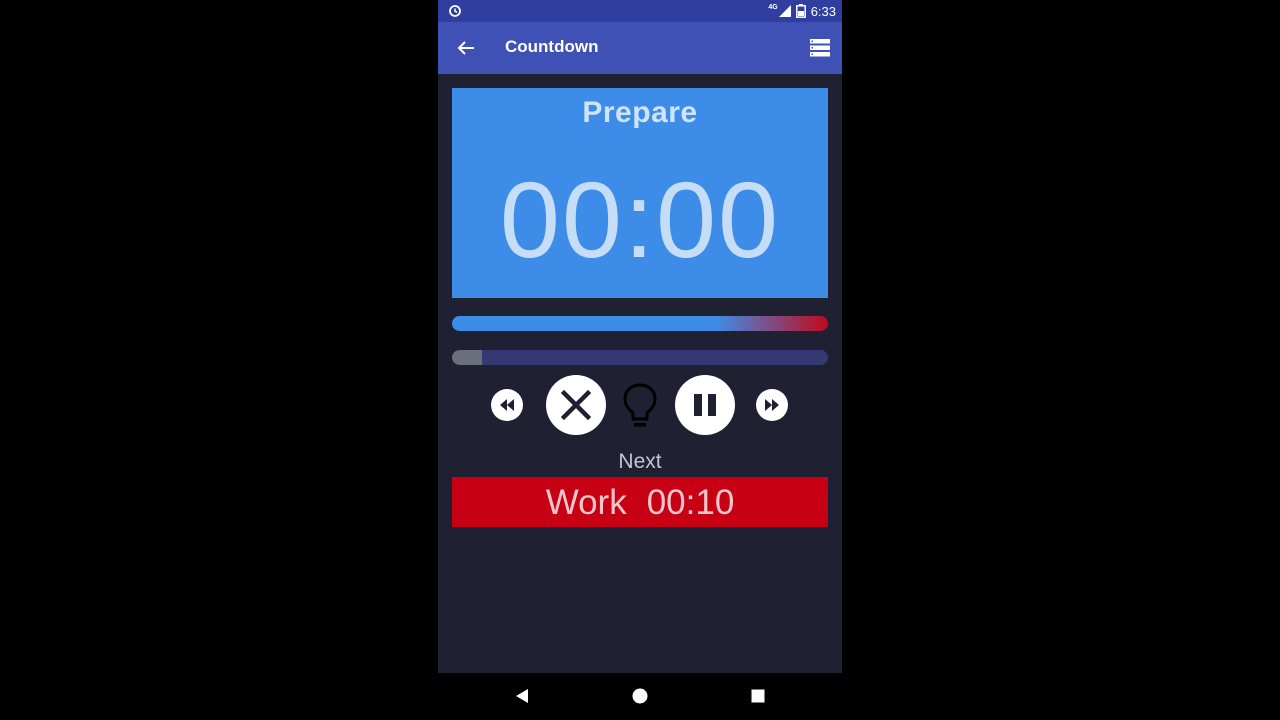  Describe the element at coordinates (466, 48) in the screenshot. I see `arrow-back-icon` at that location.